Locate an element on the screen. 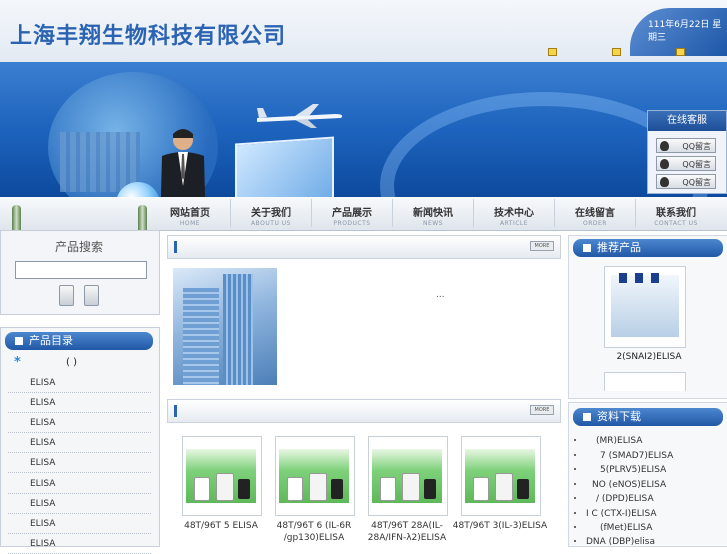 The height and width of the screenshot is (554, 727). catalog-selected-item: * ( ) is located at coordinates (81, 363).